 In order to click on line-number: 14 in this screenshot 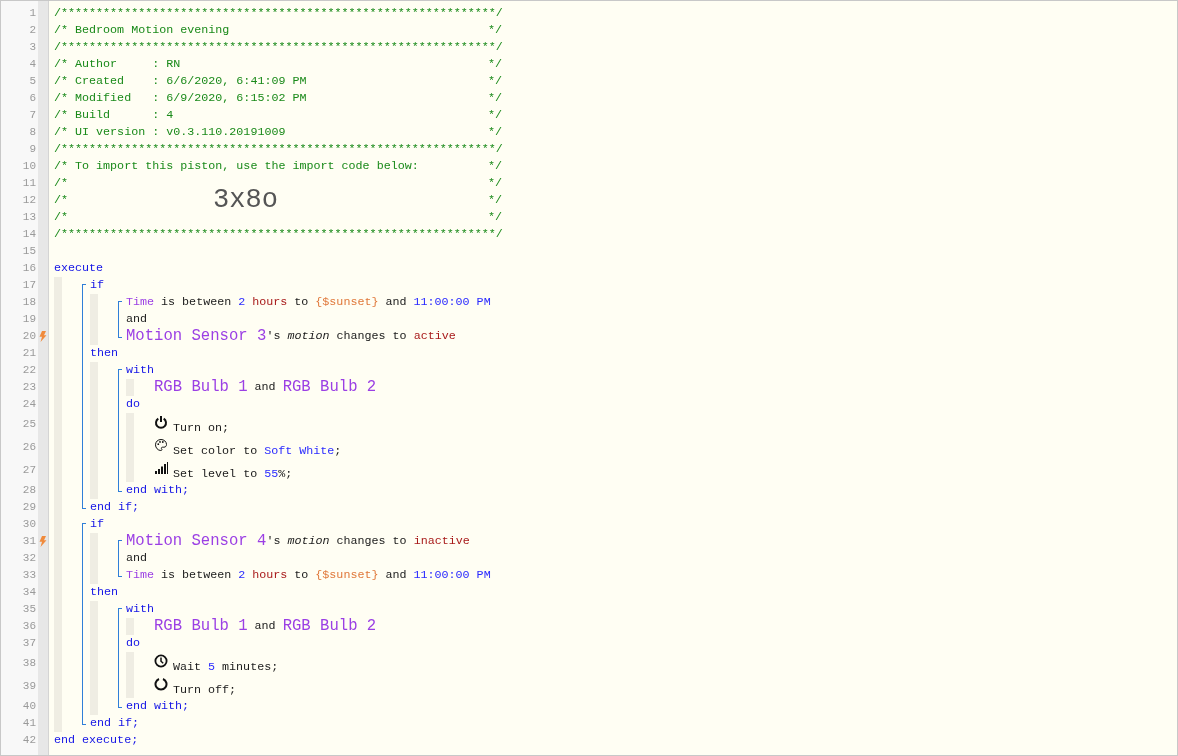, I will do `click(28, 235)`.